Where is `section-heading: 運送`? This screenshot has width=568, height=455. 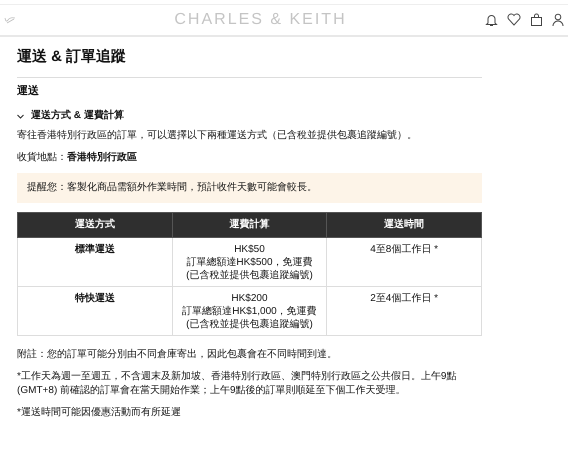
section-heading: 運送 is located at coordinates (28, 91).